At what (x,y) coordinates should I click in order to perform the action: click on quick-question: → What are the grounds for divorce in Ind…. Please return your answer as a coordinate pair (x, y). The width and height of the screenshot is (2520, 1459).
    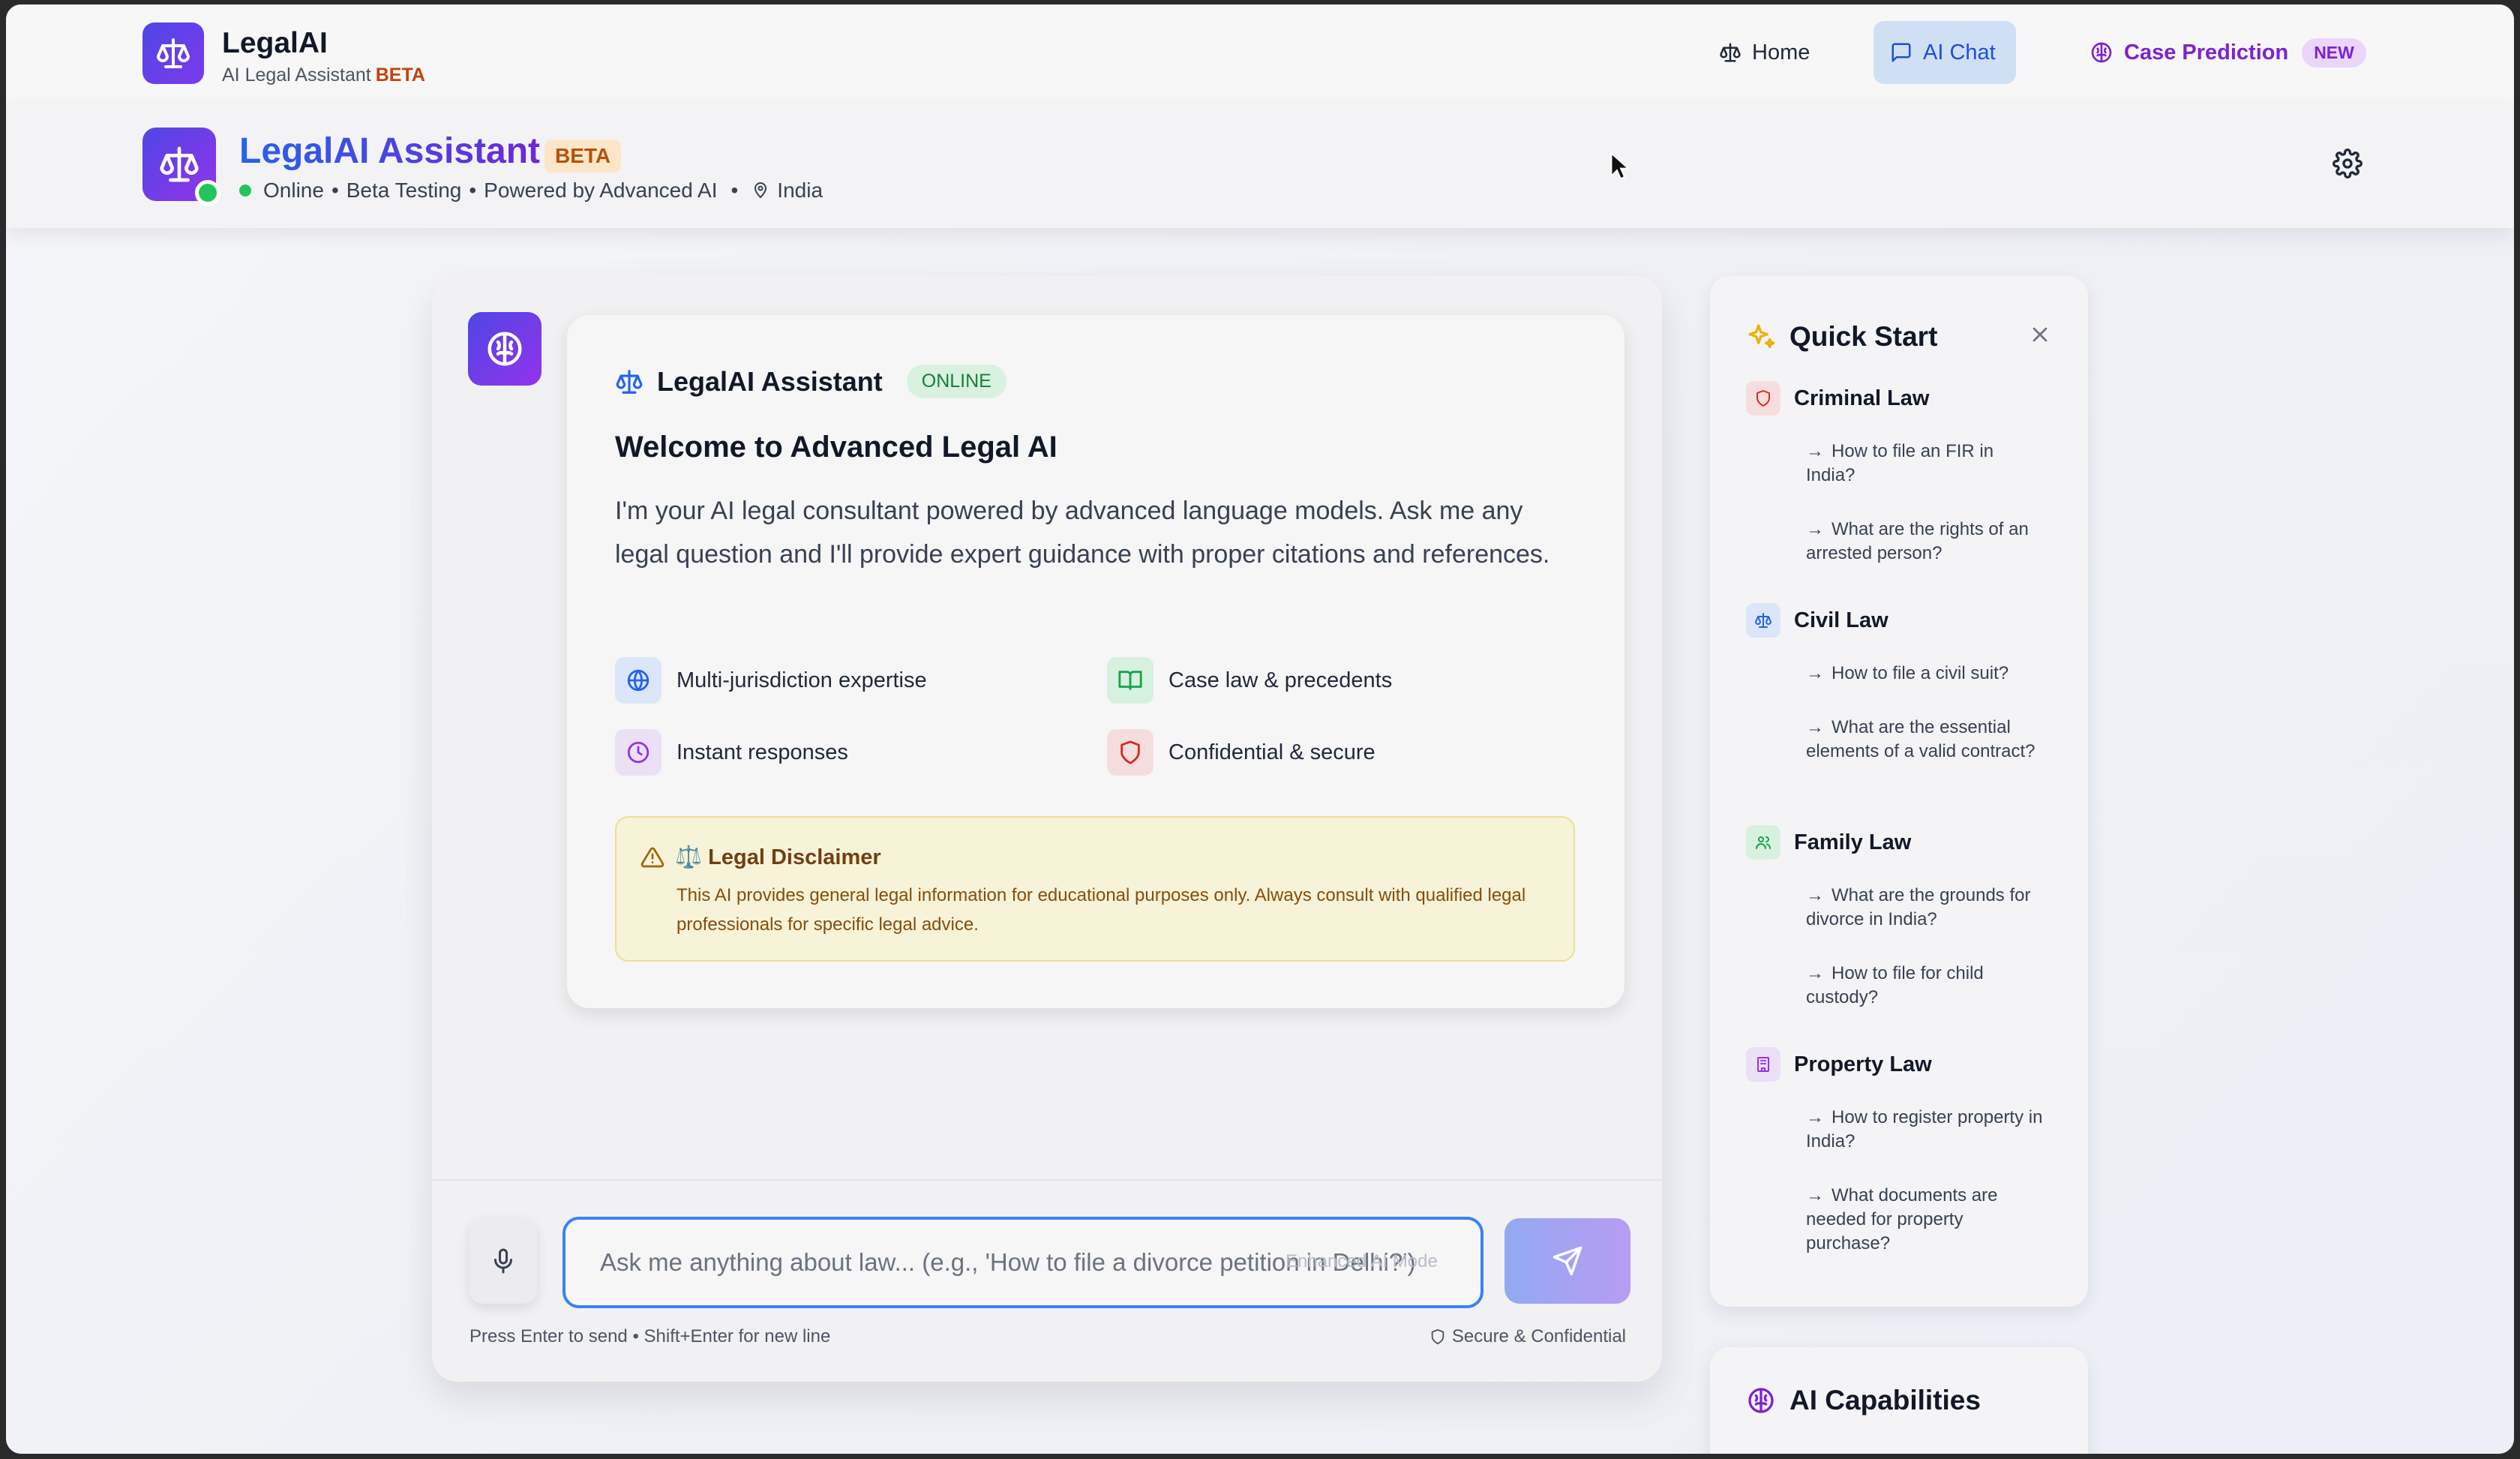
    Looking at the image, I should click on (1926, 908).